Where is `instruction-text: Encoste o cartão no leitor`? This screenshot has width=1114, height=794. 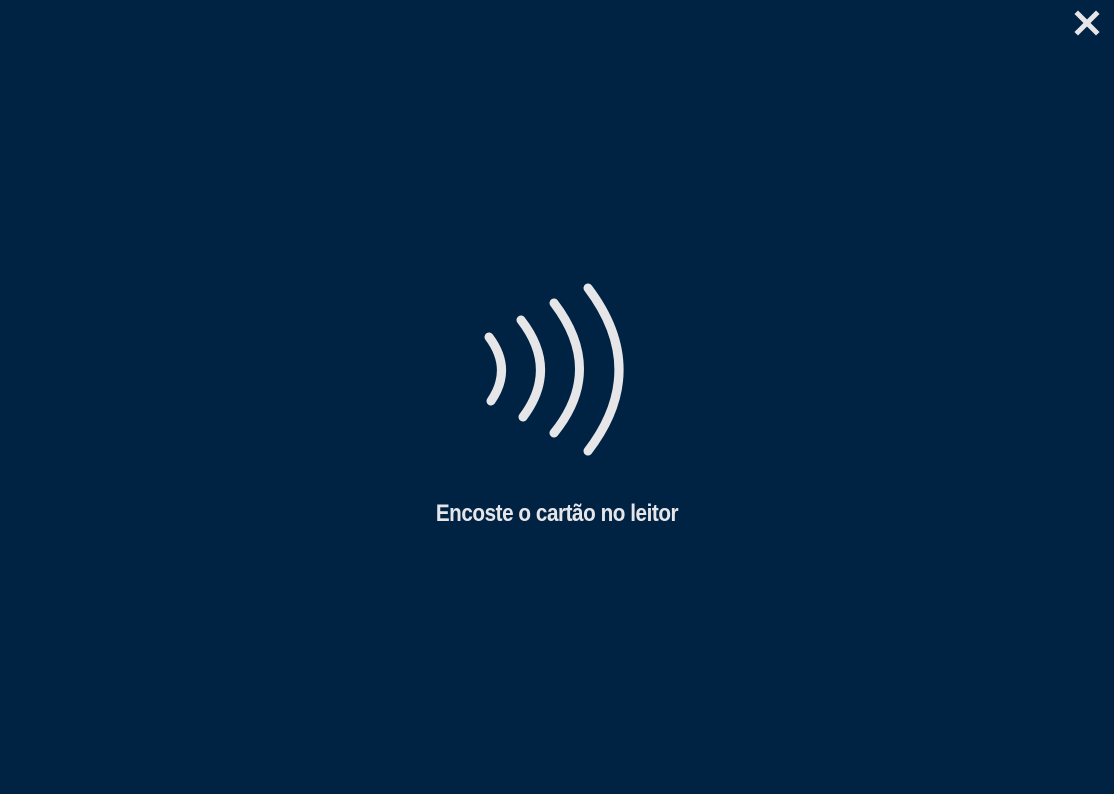
instruction-text: Encoste o cartão no leitor is located at coordinates (557, 513).